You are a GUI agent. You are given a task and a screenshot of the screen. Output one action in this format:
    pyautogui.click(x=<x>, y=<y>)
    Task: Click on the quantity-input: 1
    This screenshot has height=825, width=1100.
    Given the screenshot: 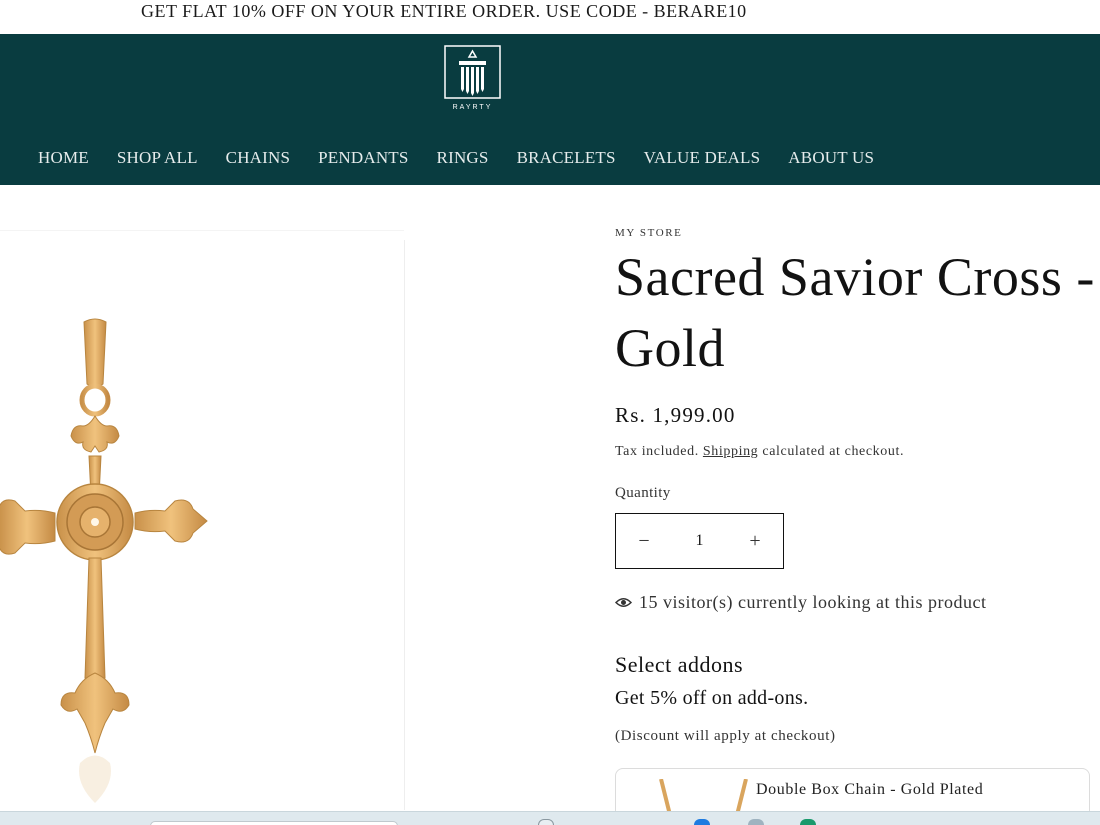 What is the action you would take?
    pyautogui.click(x=699, y=541)
    